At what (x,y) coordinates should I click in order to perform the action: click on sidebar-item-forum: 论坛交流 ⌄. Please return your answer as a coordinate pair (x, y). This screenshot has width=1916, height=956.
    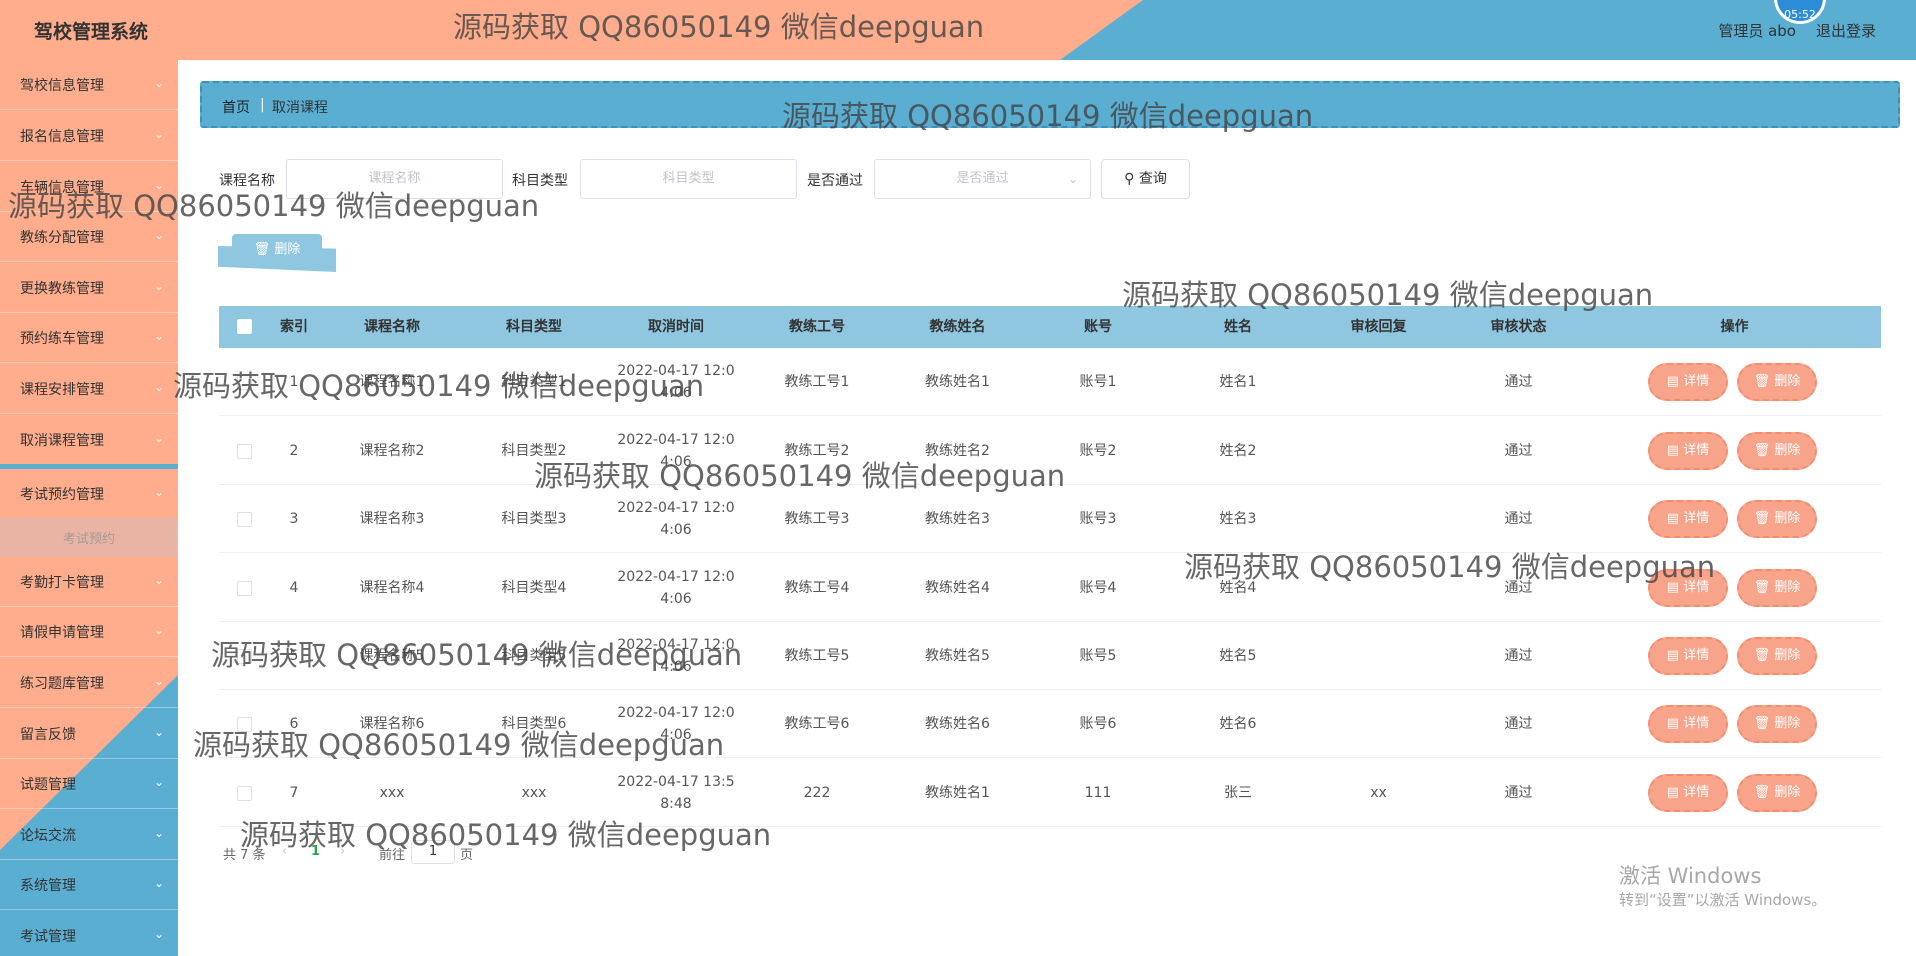
    Looking at the image, I should click on (89, 835).